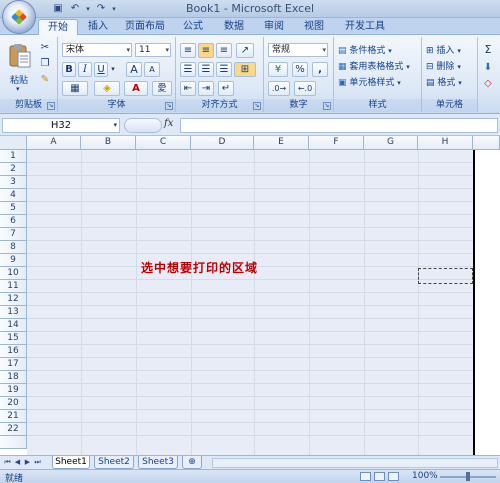  What do you see at coordinates (13, 299) in the screenshot?
I see `row-header: 12` at bounding box center [13, 299].